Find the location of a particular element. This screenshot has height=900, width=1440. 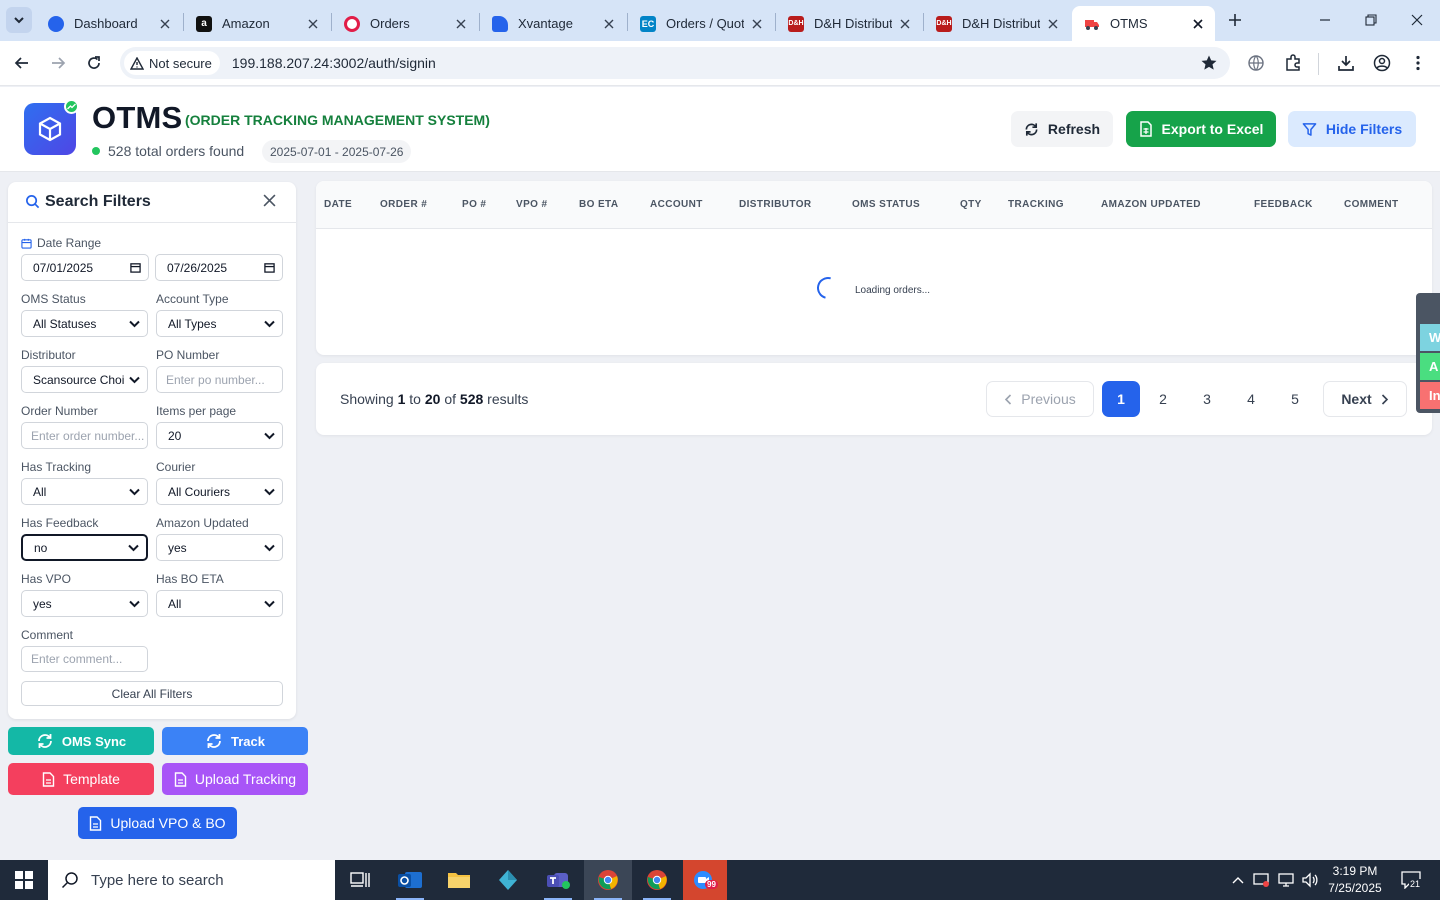

column-header-vpo: VPO # is located at coordinates (531, 204).